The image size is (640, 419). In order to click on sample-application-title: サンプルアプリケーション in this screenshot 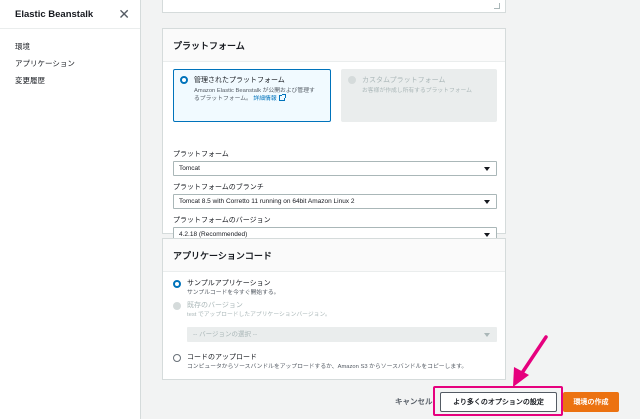, I will do `click(229, 283)`.